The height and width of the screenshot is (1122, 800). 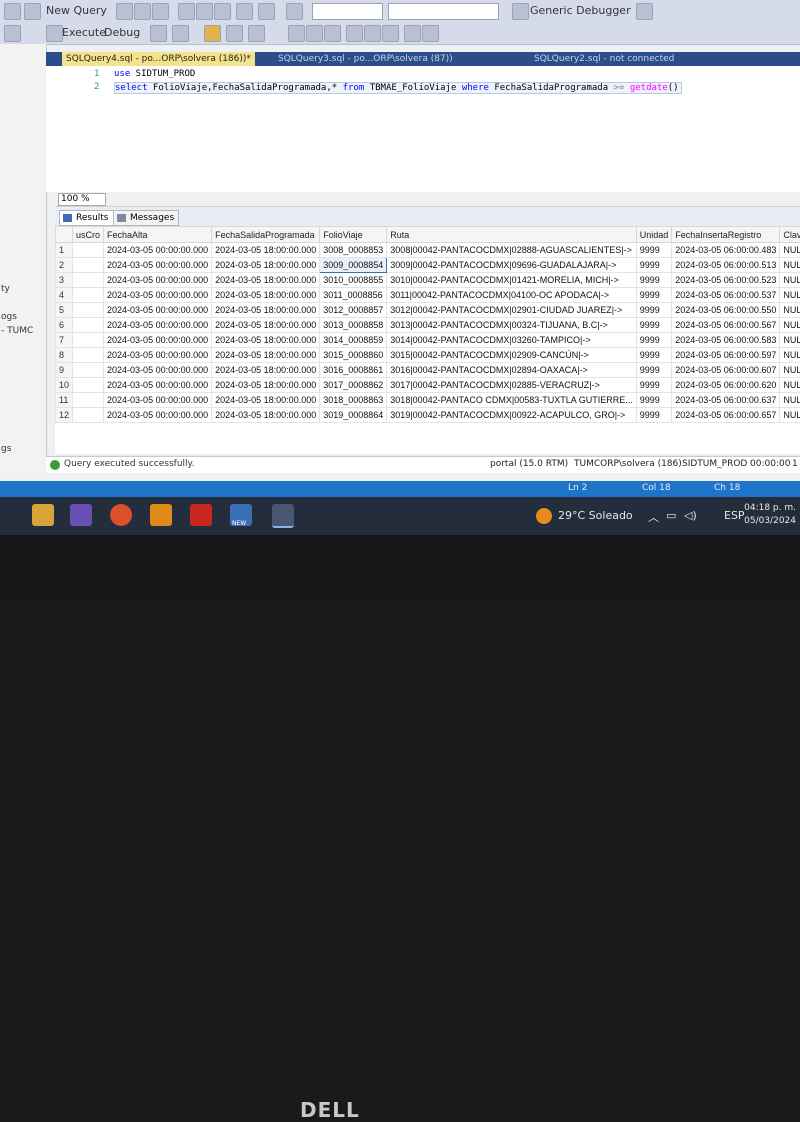 What do you see at coordinates (353, 415) in the screenshot?
I see `table-cell: 3019_0008864` at bounding box center [353, 415].